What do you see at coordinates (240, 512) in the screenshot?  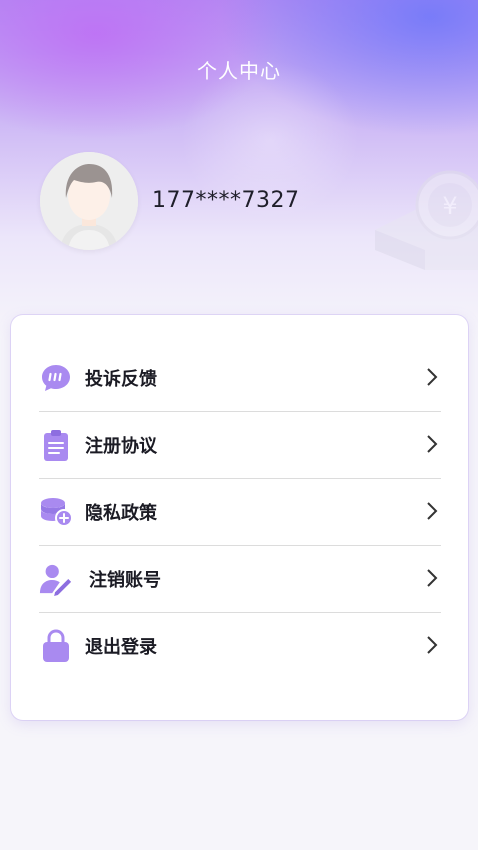 I see `menu-item-privacy-policy: 隐私政策` at bounding box center [240, 512].